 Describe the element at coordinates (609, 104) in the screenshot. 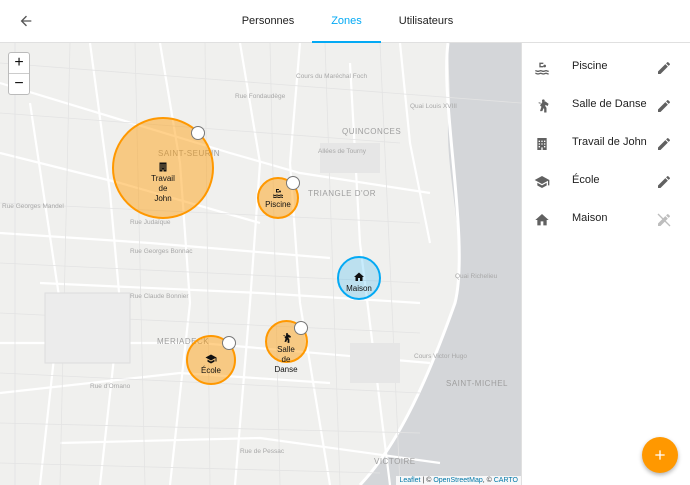

I see `zone-list-label: Salle de Danse` at that location.